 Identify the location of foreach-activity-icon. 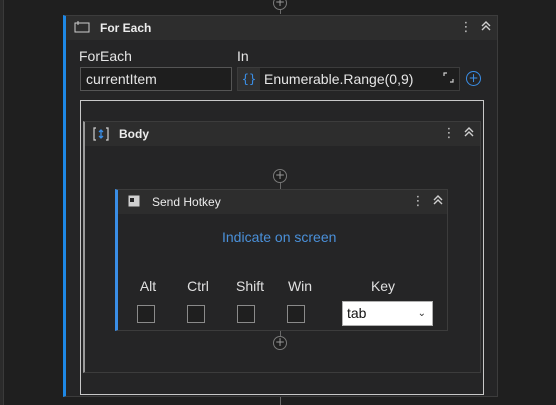
(82, 28).